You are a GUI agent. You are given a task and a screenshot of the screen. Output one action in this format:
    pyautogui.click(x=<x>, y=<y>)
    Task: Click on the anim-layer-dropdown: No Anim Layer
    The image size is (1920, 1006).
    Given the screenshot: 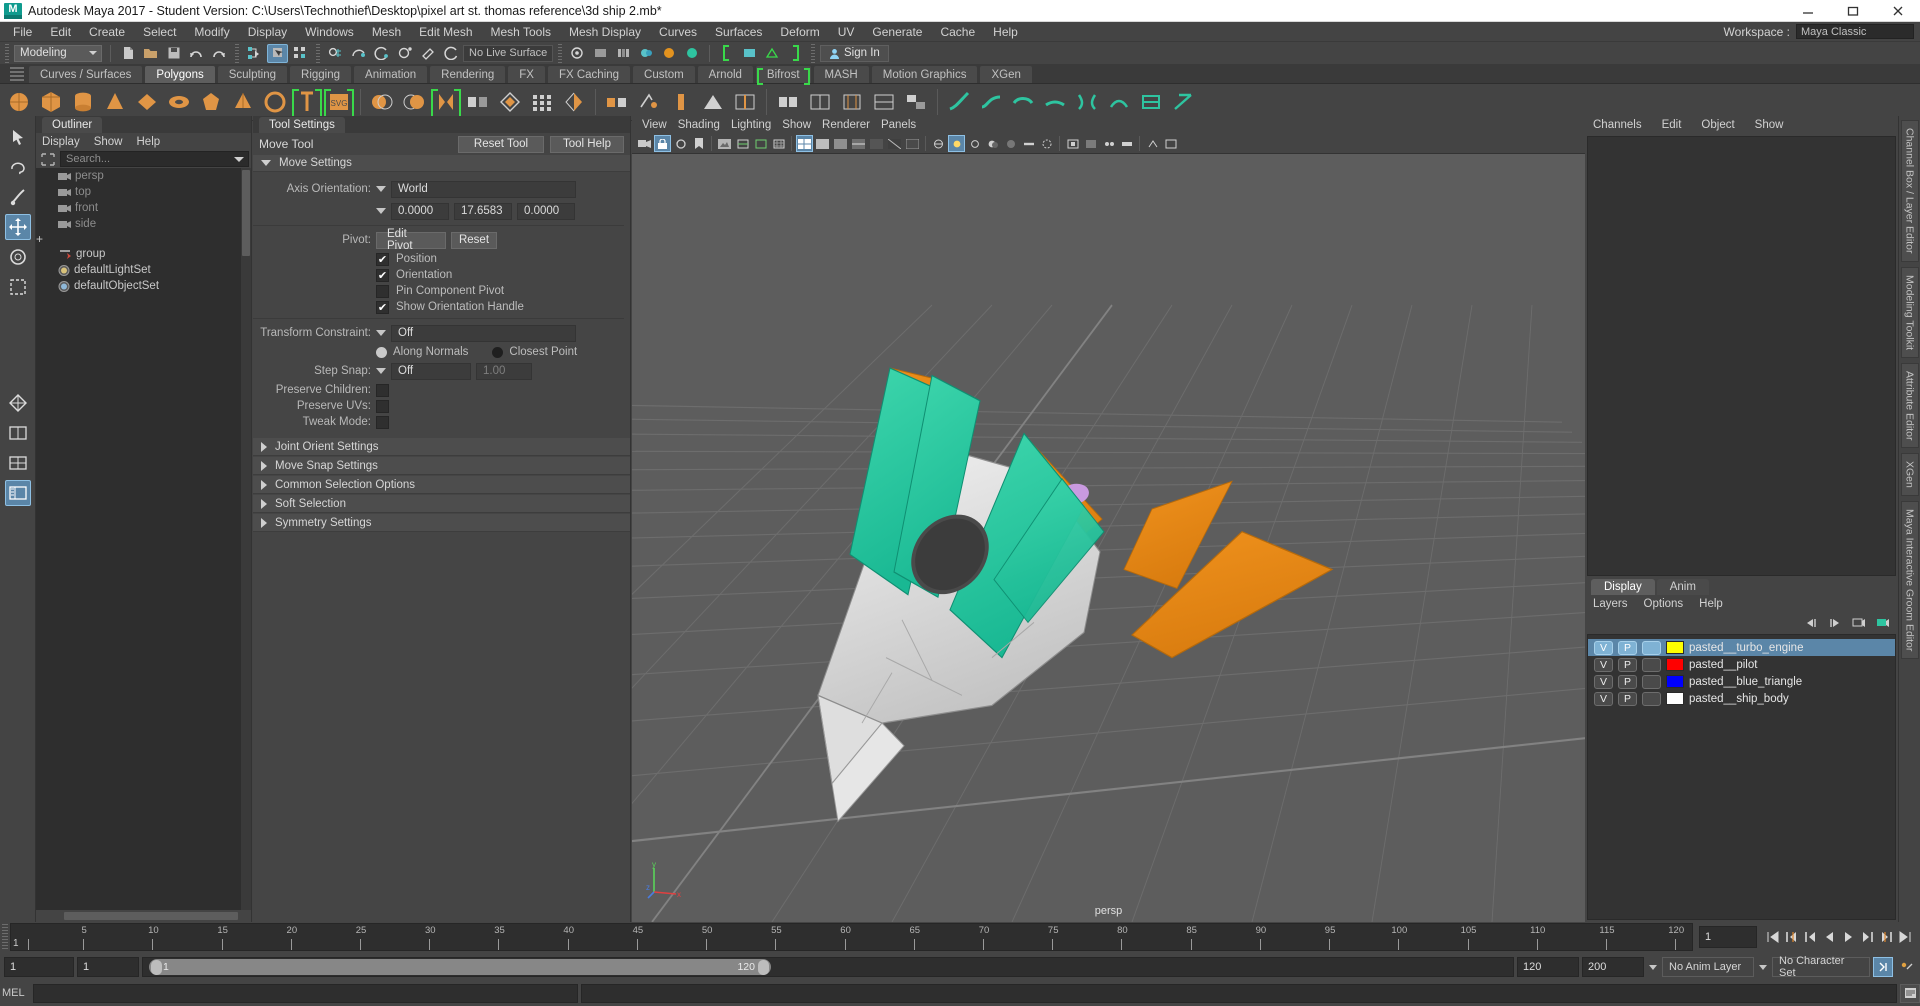 What is the action you would take?
    pyautogui.click(x=1708, y=967)
    